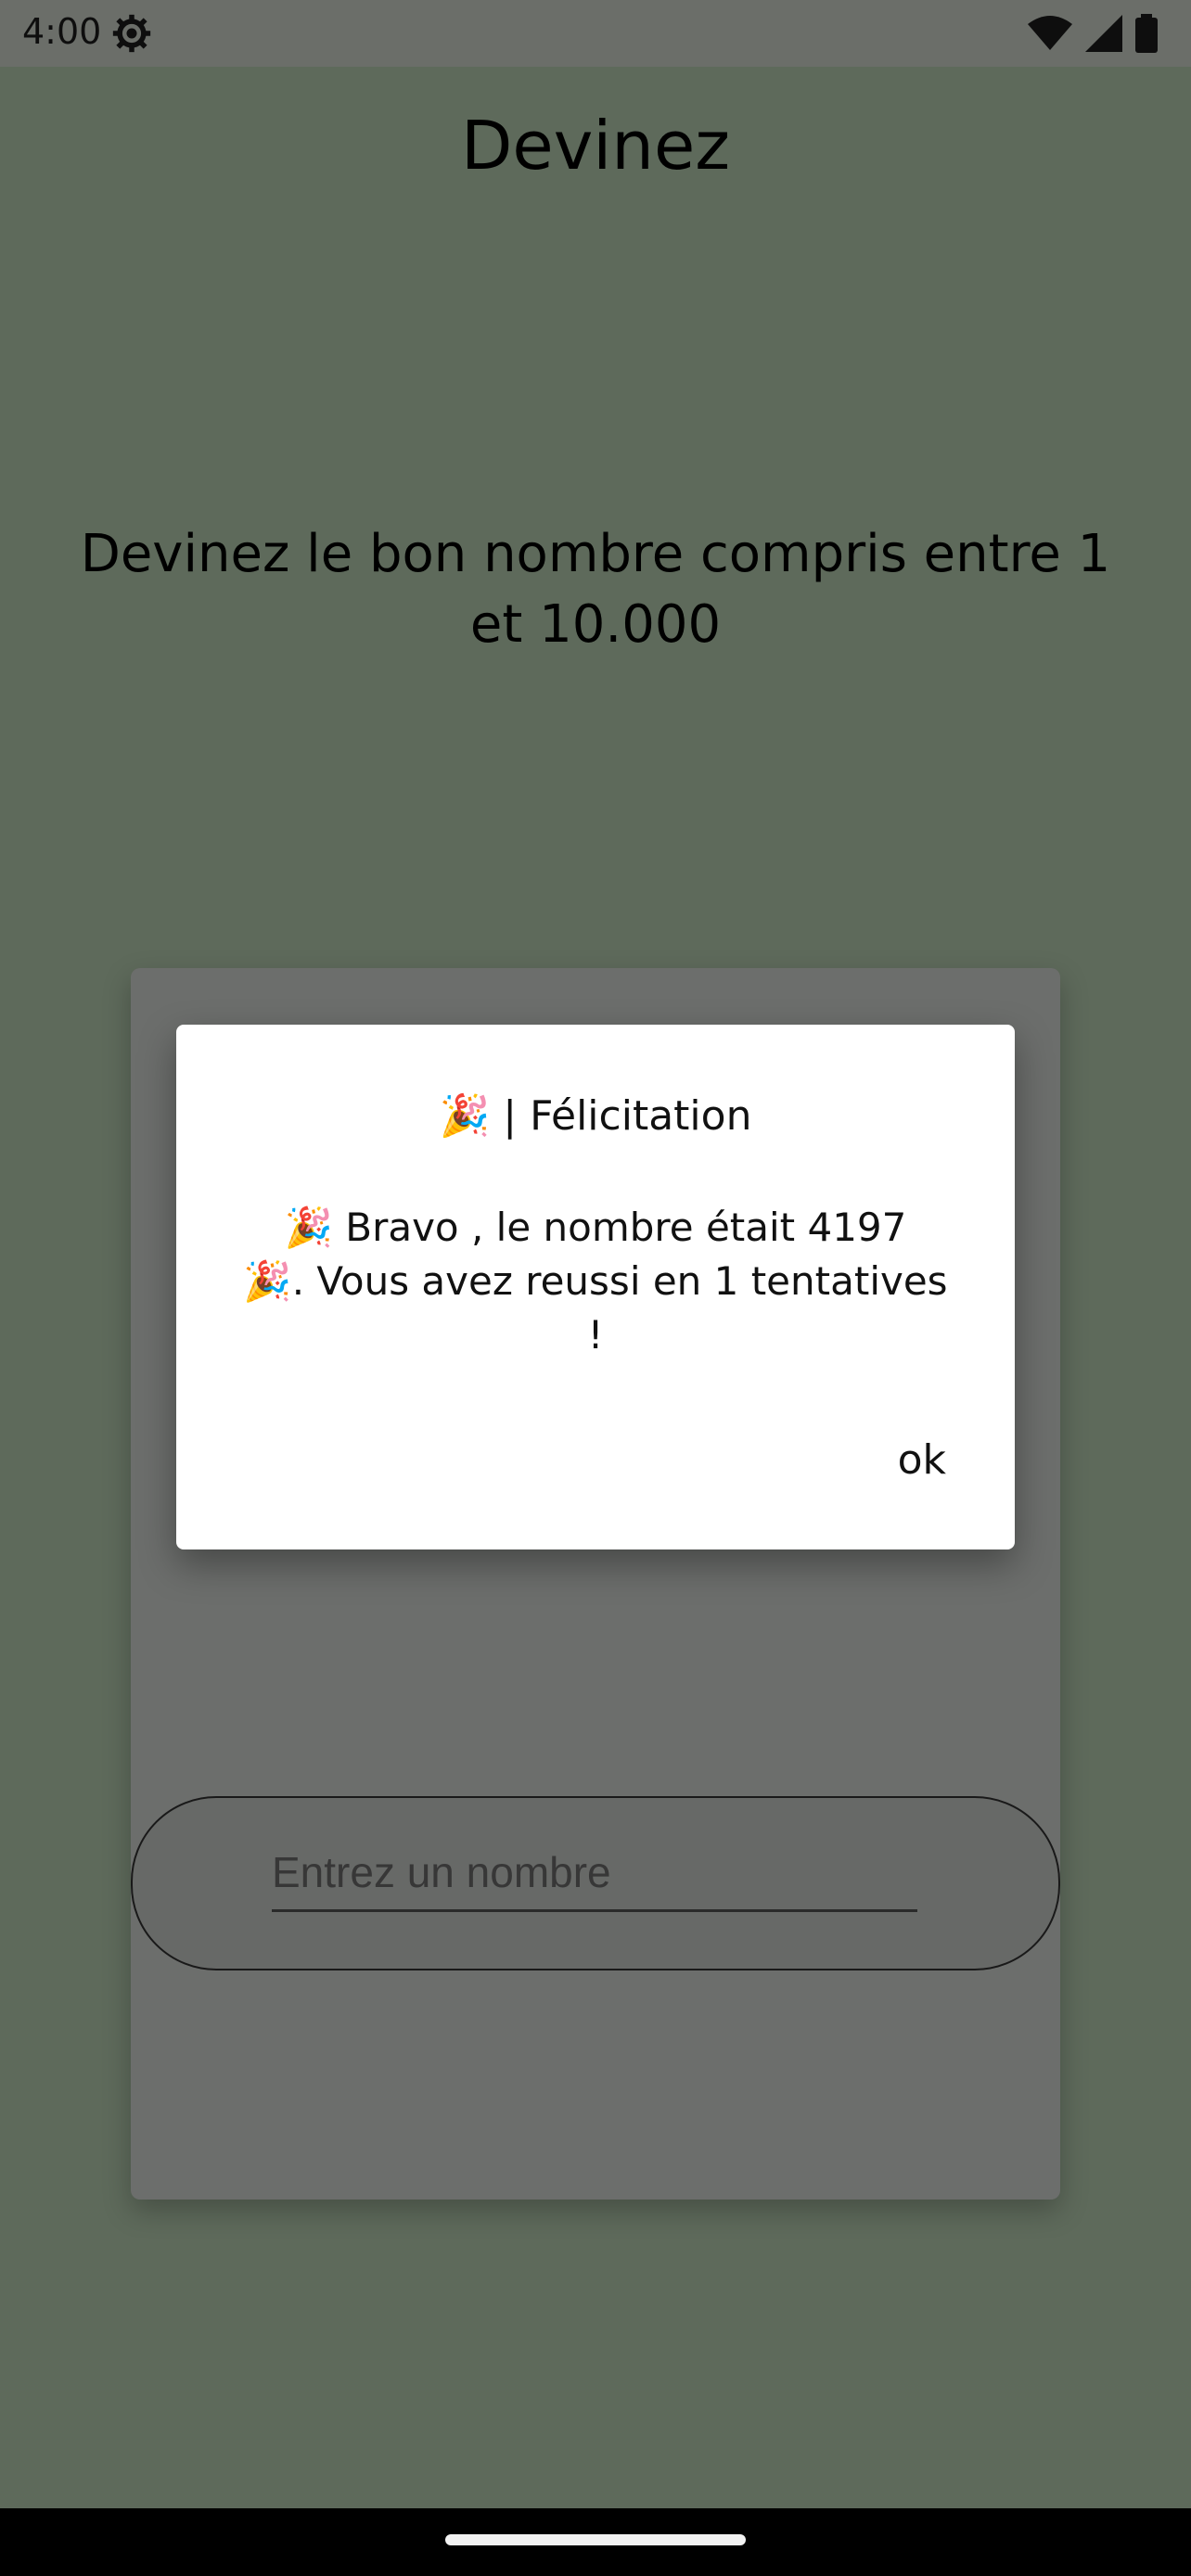 This screenshot has height=2576, width=1191. I want to click on dialog-title: 🎉 | Félicitation, so click(595, 1116).